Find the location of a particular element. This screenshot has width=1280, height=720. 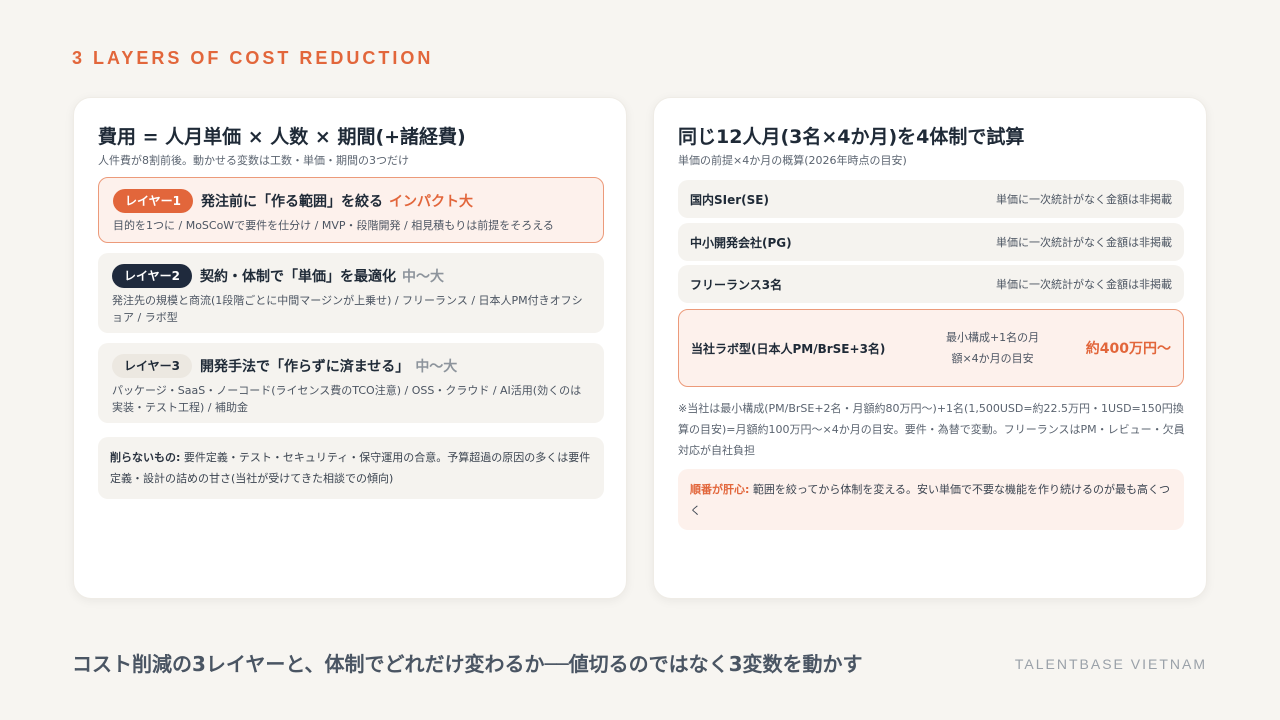

brand-wordmark: TALENTBASE VIETNAM is located at coordinates (1110, 664).